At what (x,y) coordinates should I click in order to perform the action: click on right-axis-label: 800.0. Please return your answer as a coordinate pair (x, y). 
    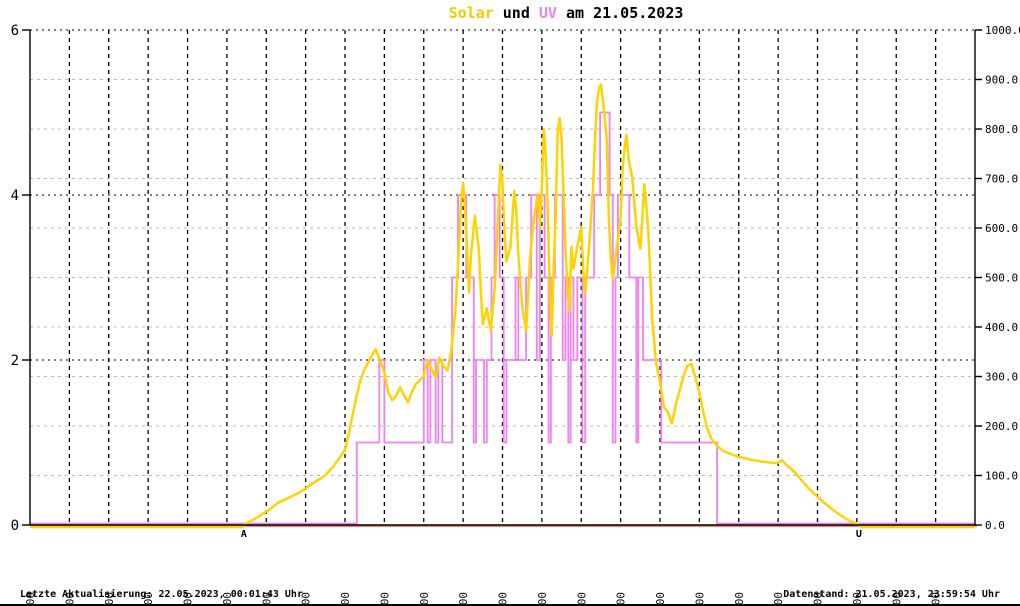
    Looking at the image, I should click on (1001, 129).